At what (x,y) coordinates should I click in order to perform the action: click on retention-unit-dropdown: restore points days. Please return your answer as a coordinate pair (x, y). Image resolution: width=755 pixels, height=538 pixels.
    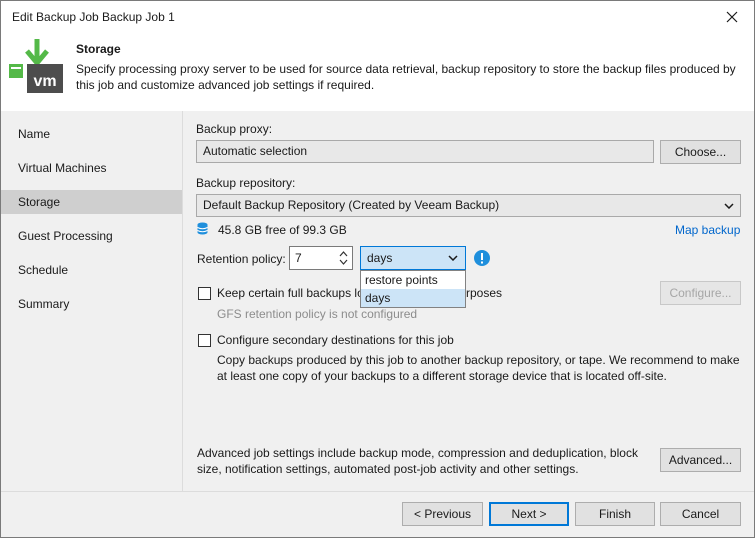
    Looking at the image, I should click on (413, 289).